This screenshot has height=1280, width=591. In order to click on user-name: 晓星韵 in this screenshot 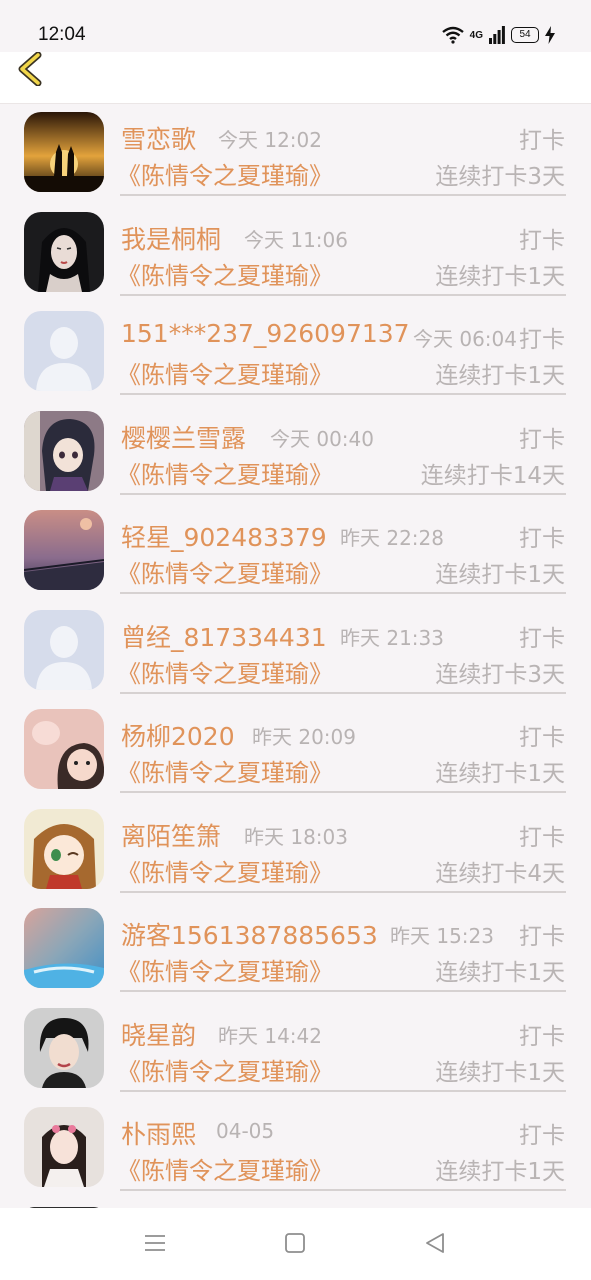, I will do `click(159, 1035)`.